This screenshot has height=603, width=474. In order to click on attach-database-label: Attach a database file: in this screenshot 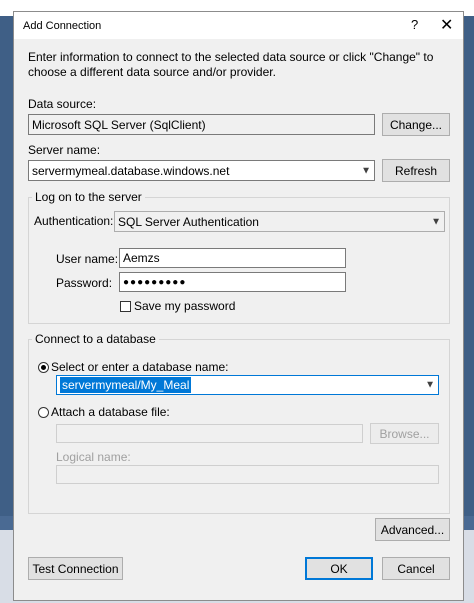, I will do `click(110, 412)`.